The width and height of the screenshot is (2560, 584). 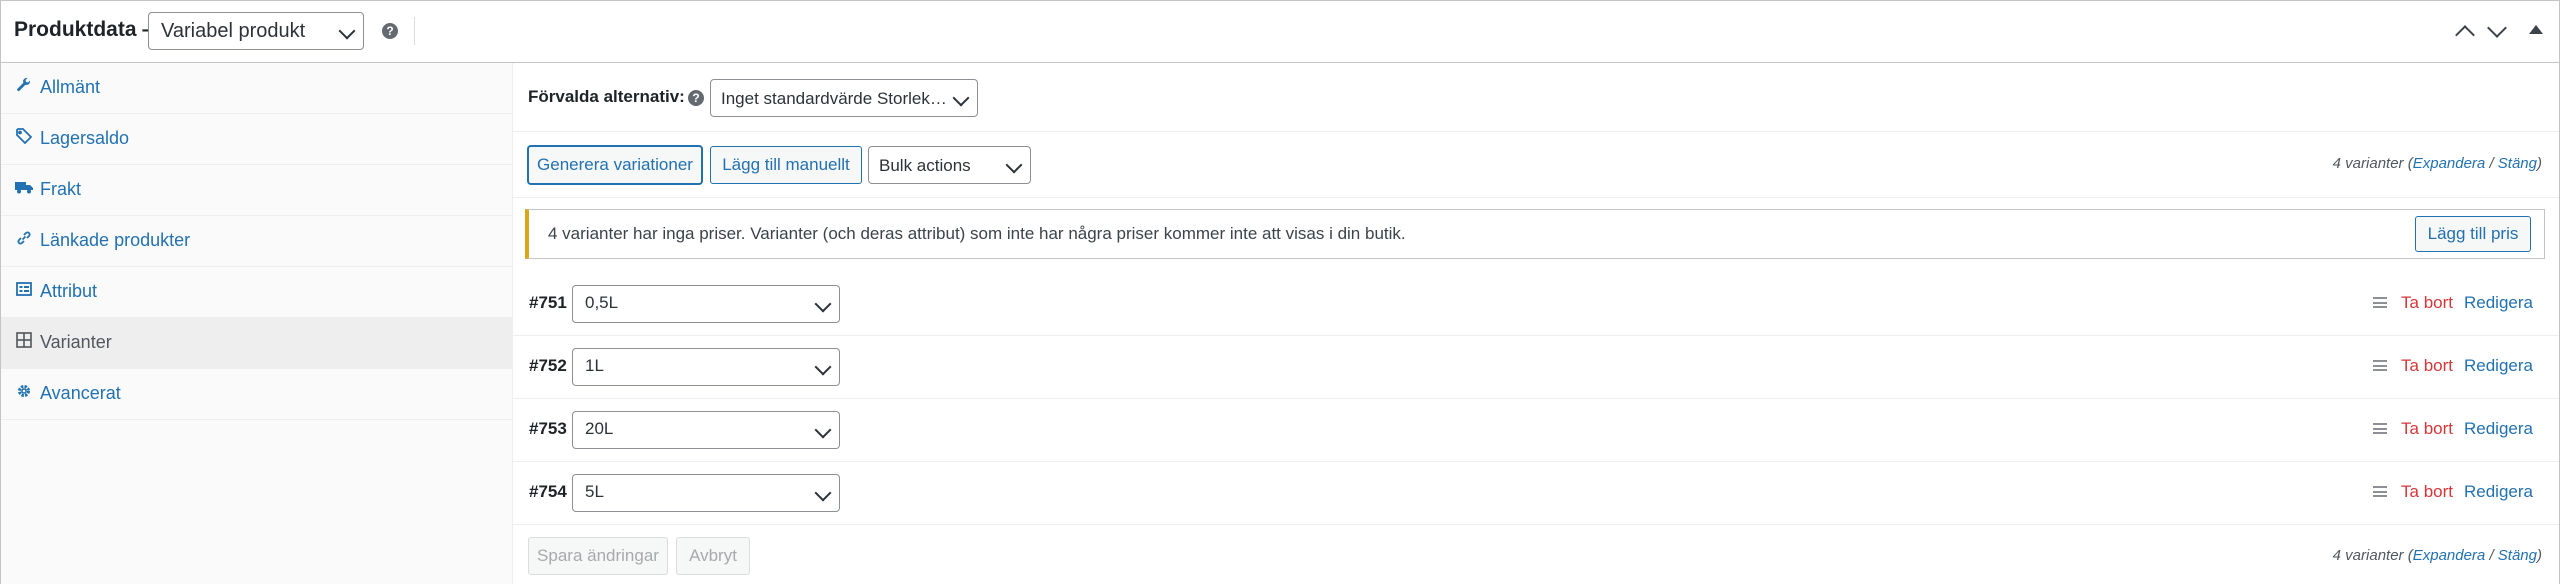 I want to click on variation-id: #751, so click(x=548, y=302).